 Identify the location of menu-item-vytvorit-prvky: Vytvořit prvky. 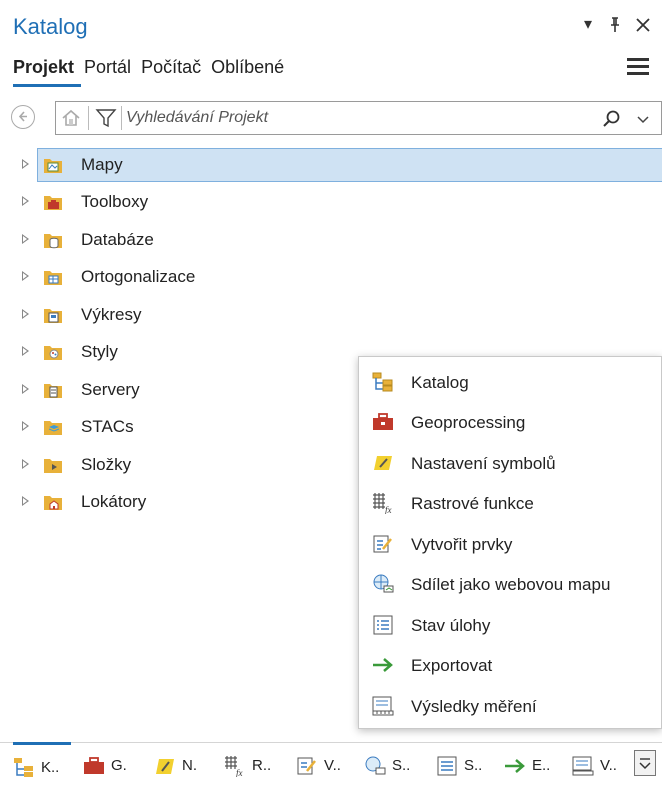
(510, 544).